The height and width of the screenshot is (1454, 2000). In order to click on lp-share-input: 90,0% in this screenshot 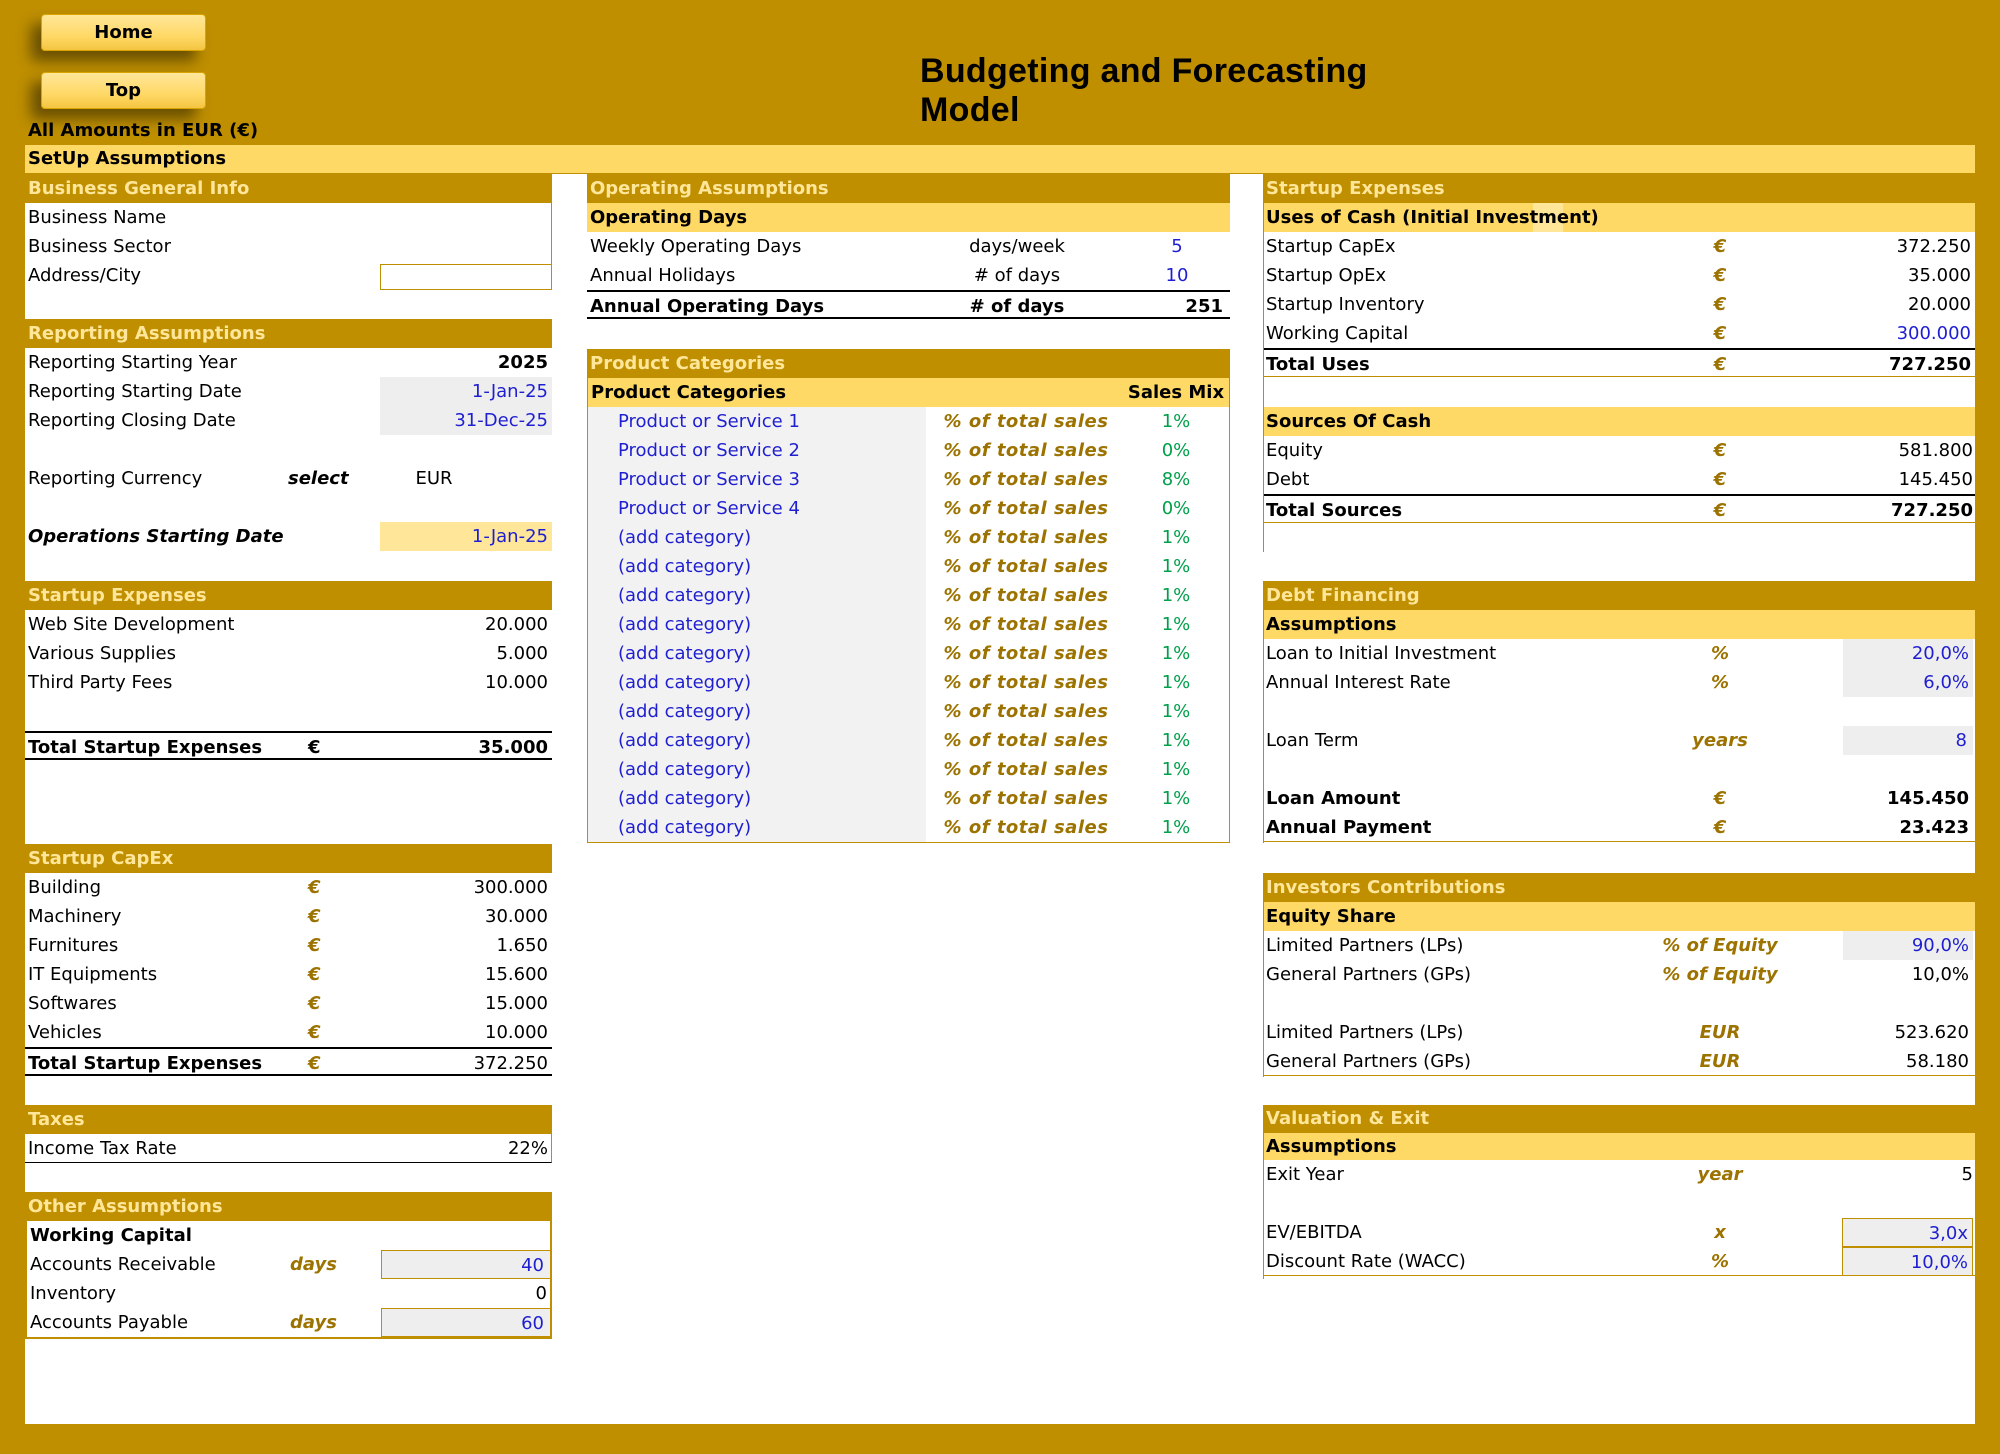, I will do `click(1908, 945)`.